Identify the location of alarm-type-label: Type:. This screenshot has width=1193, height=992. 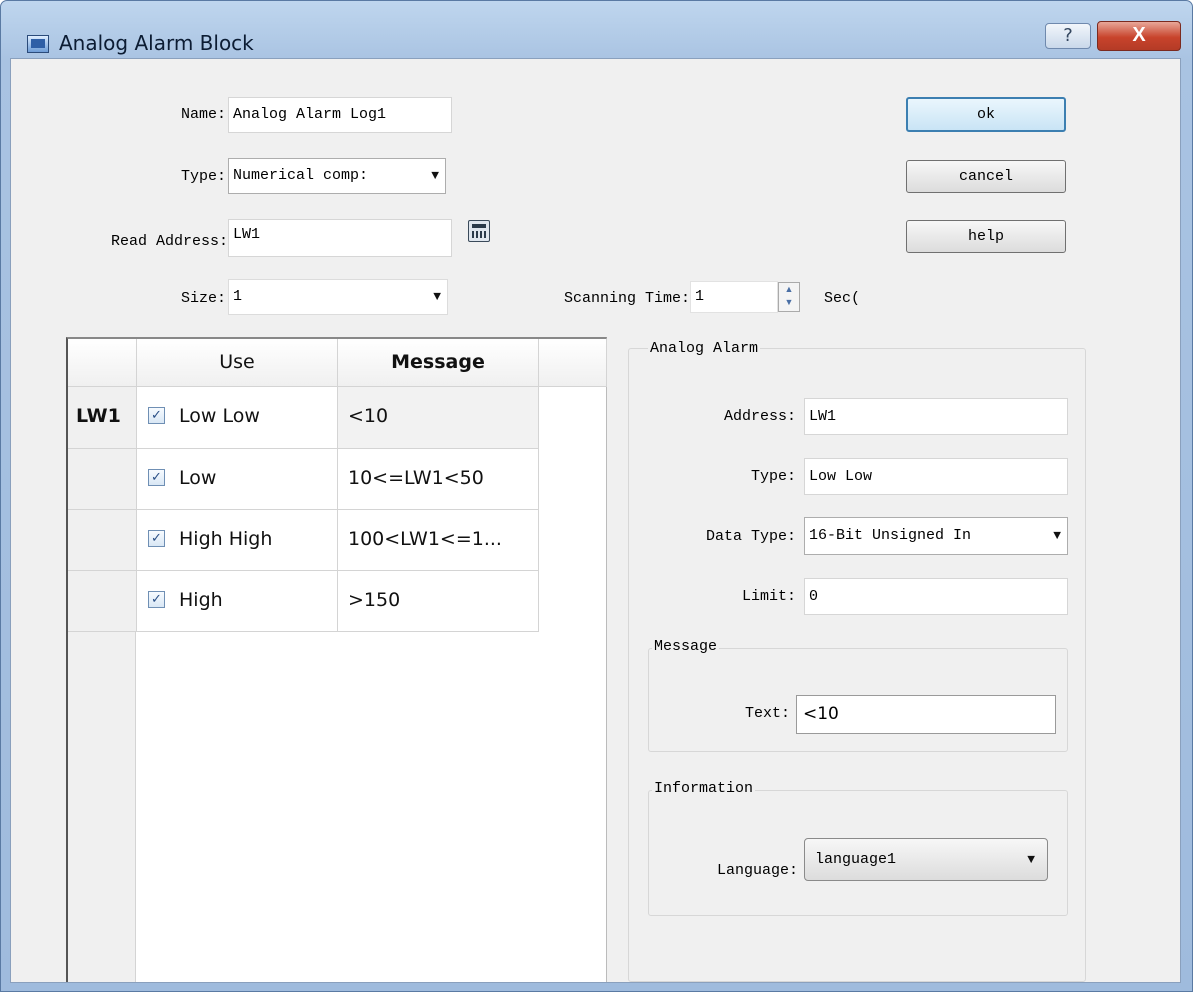
(773, 476).